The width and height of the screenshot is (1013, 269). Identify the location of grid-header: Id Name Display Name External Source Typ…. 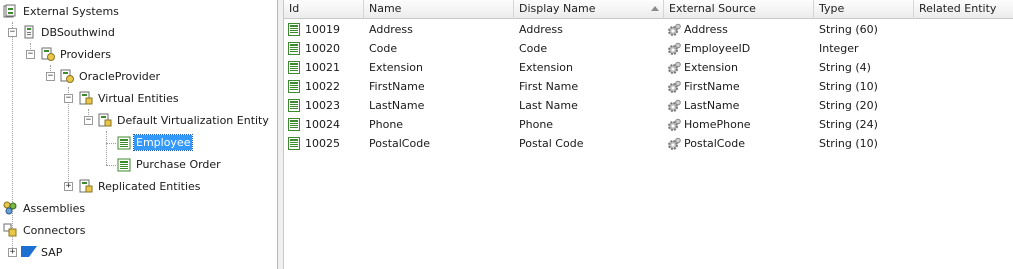
(648, 9).